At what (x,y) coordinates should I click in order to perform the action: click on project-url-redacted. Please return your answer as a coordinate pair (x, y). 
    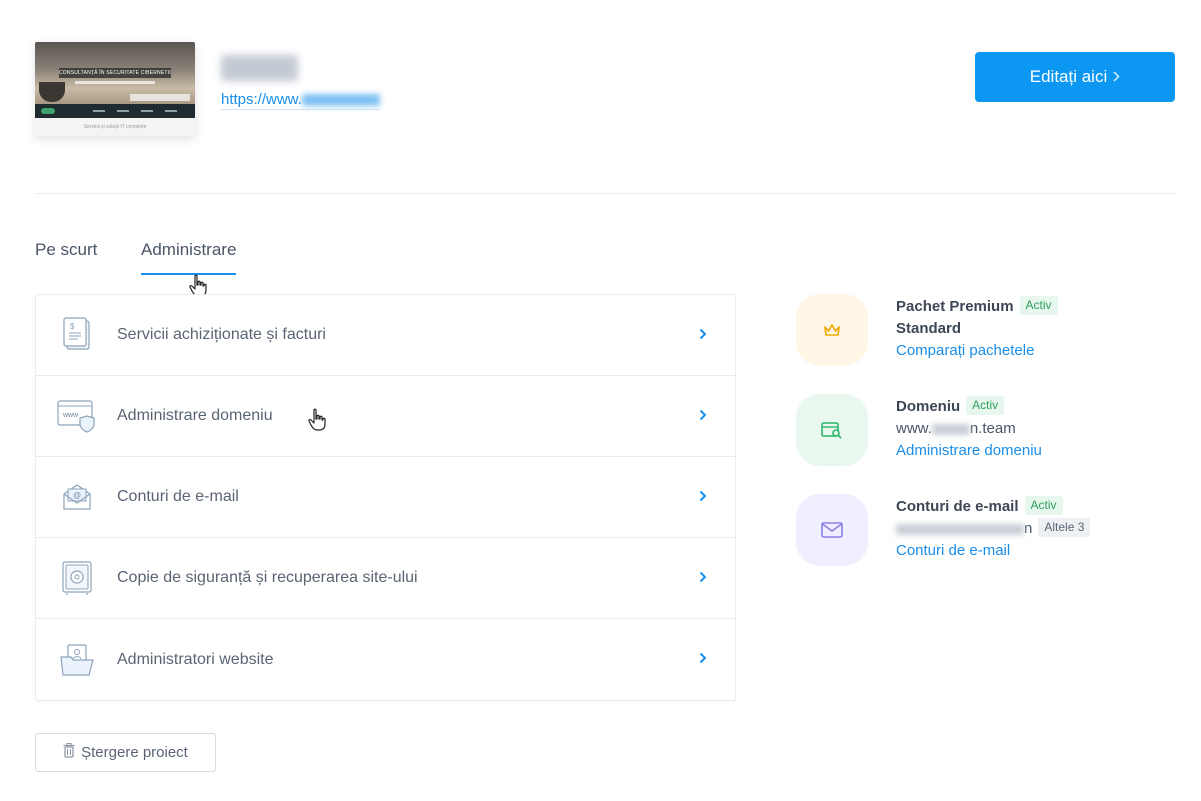
    Looking at the image, I should click on (340, 100).